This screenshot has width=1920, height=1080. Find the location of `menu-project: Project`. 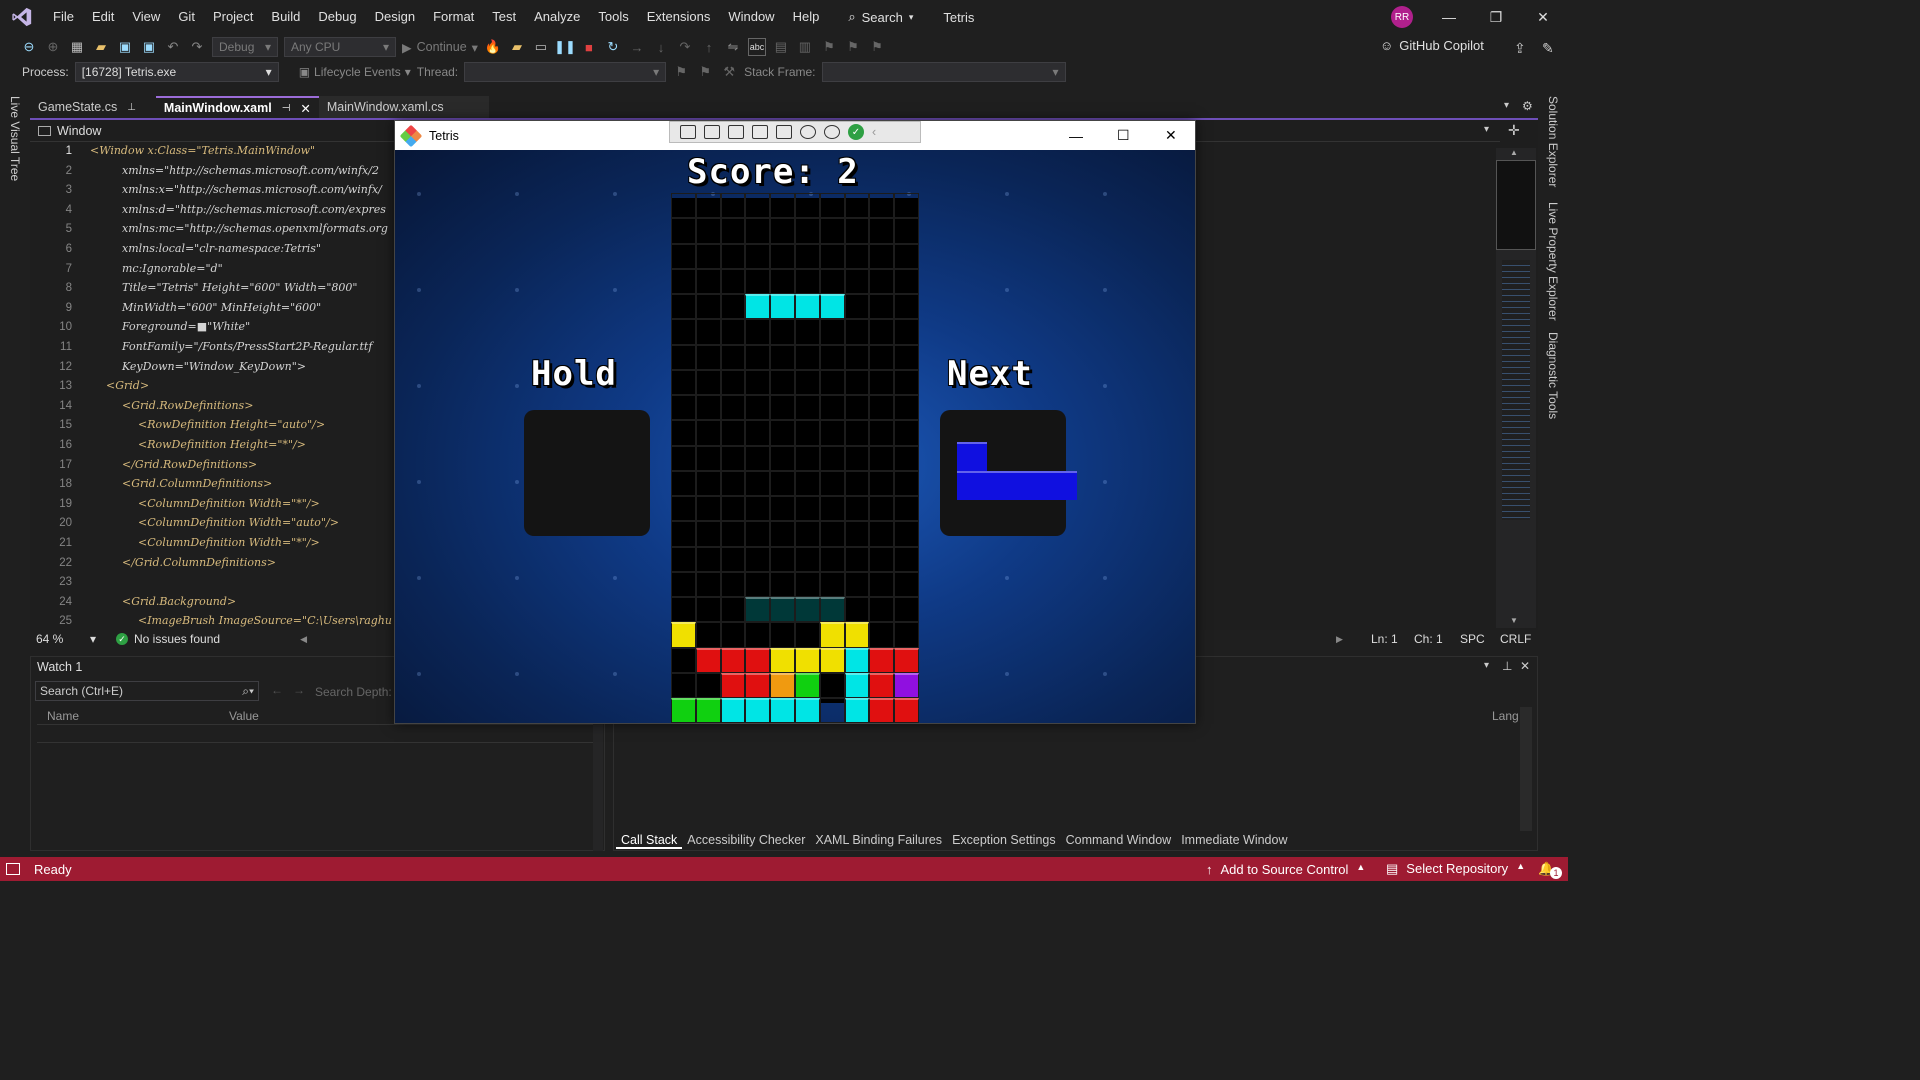

menu-project: Project is located at coordinates (233, 17).